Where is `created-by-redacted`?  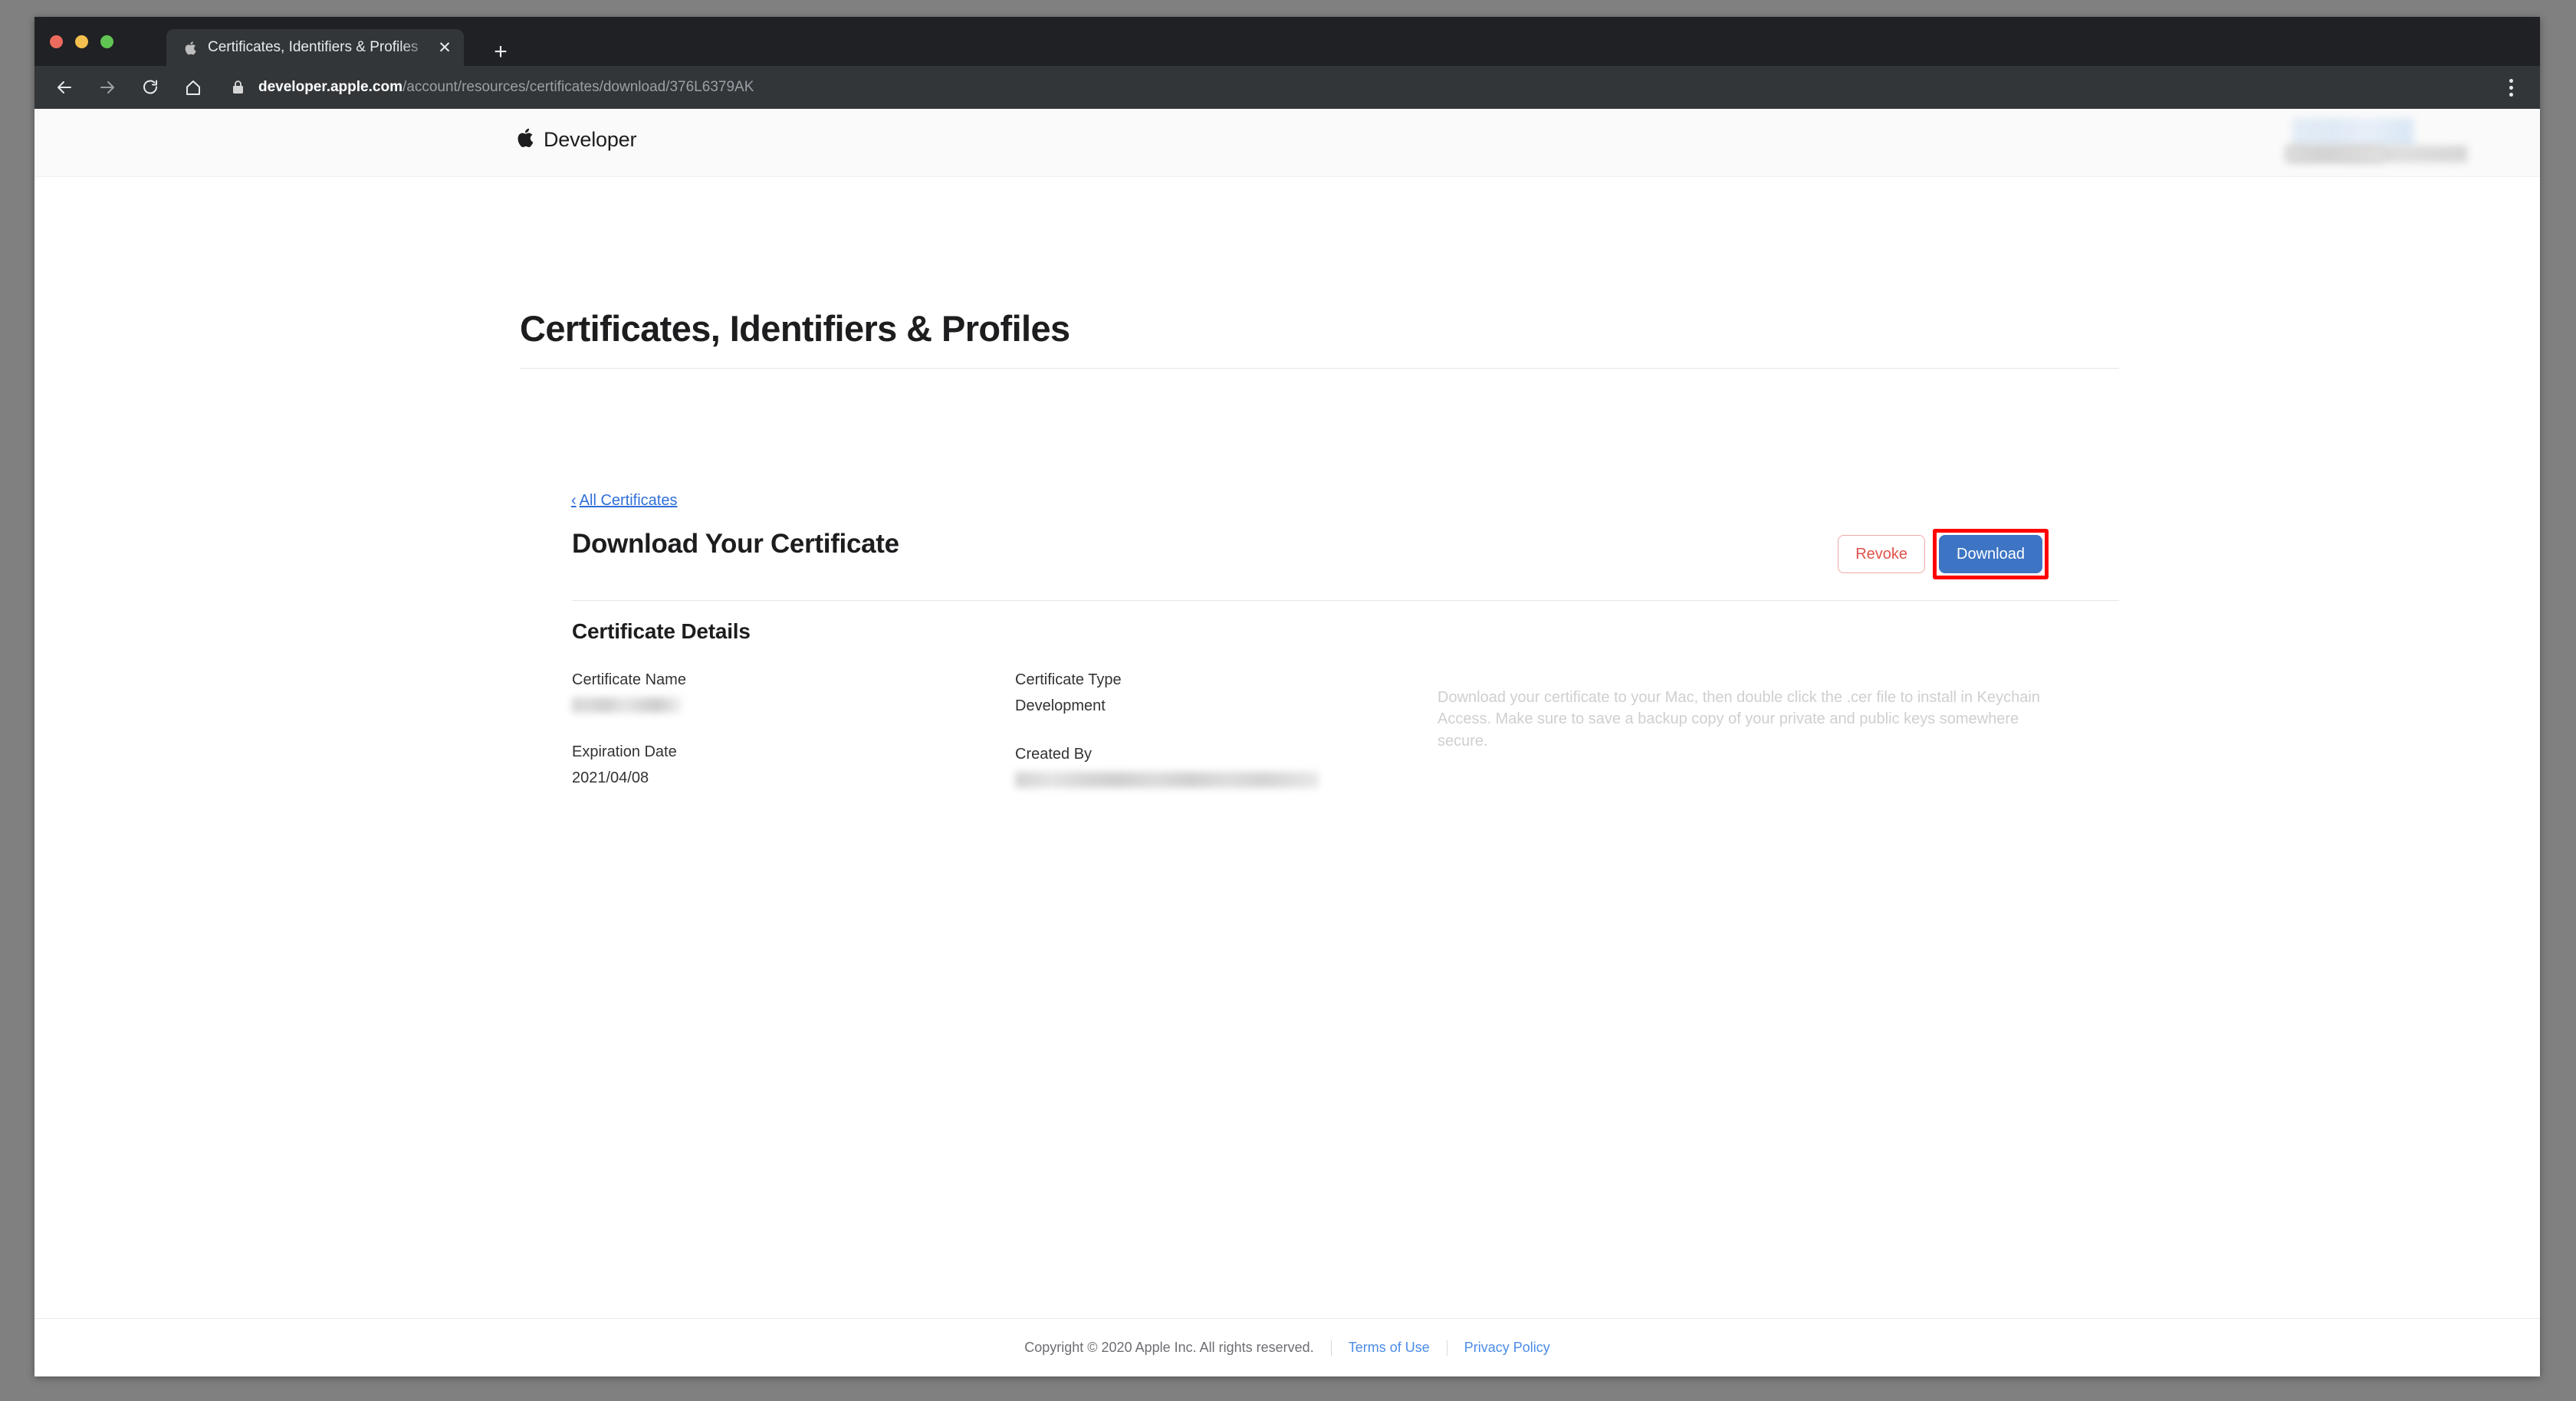
created-by-redacted is located at coordinates (1167, 780).